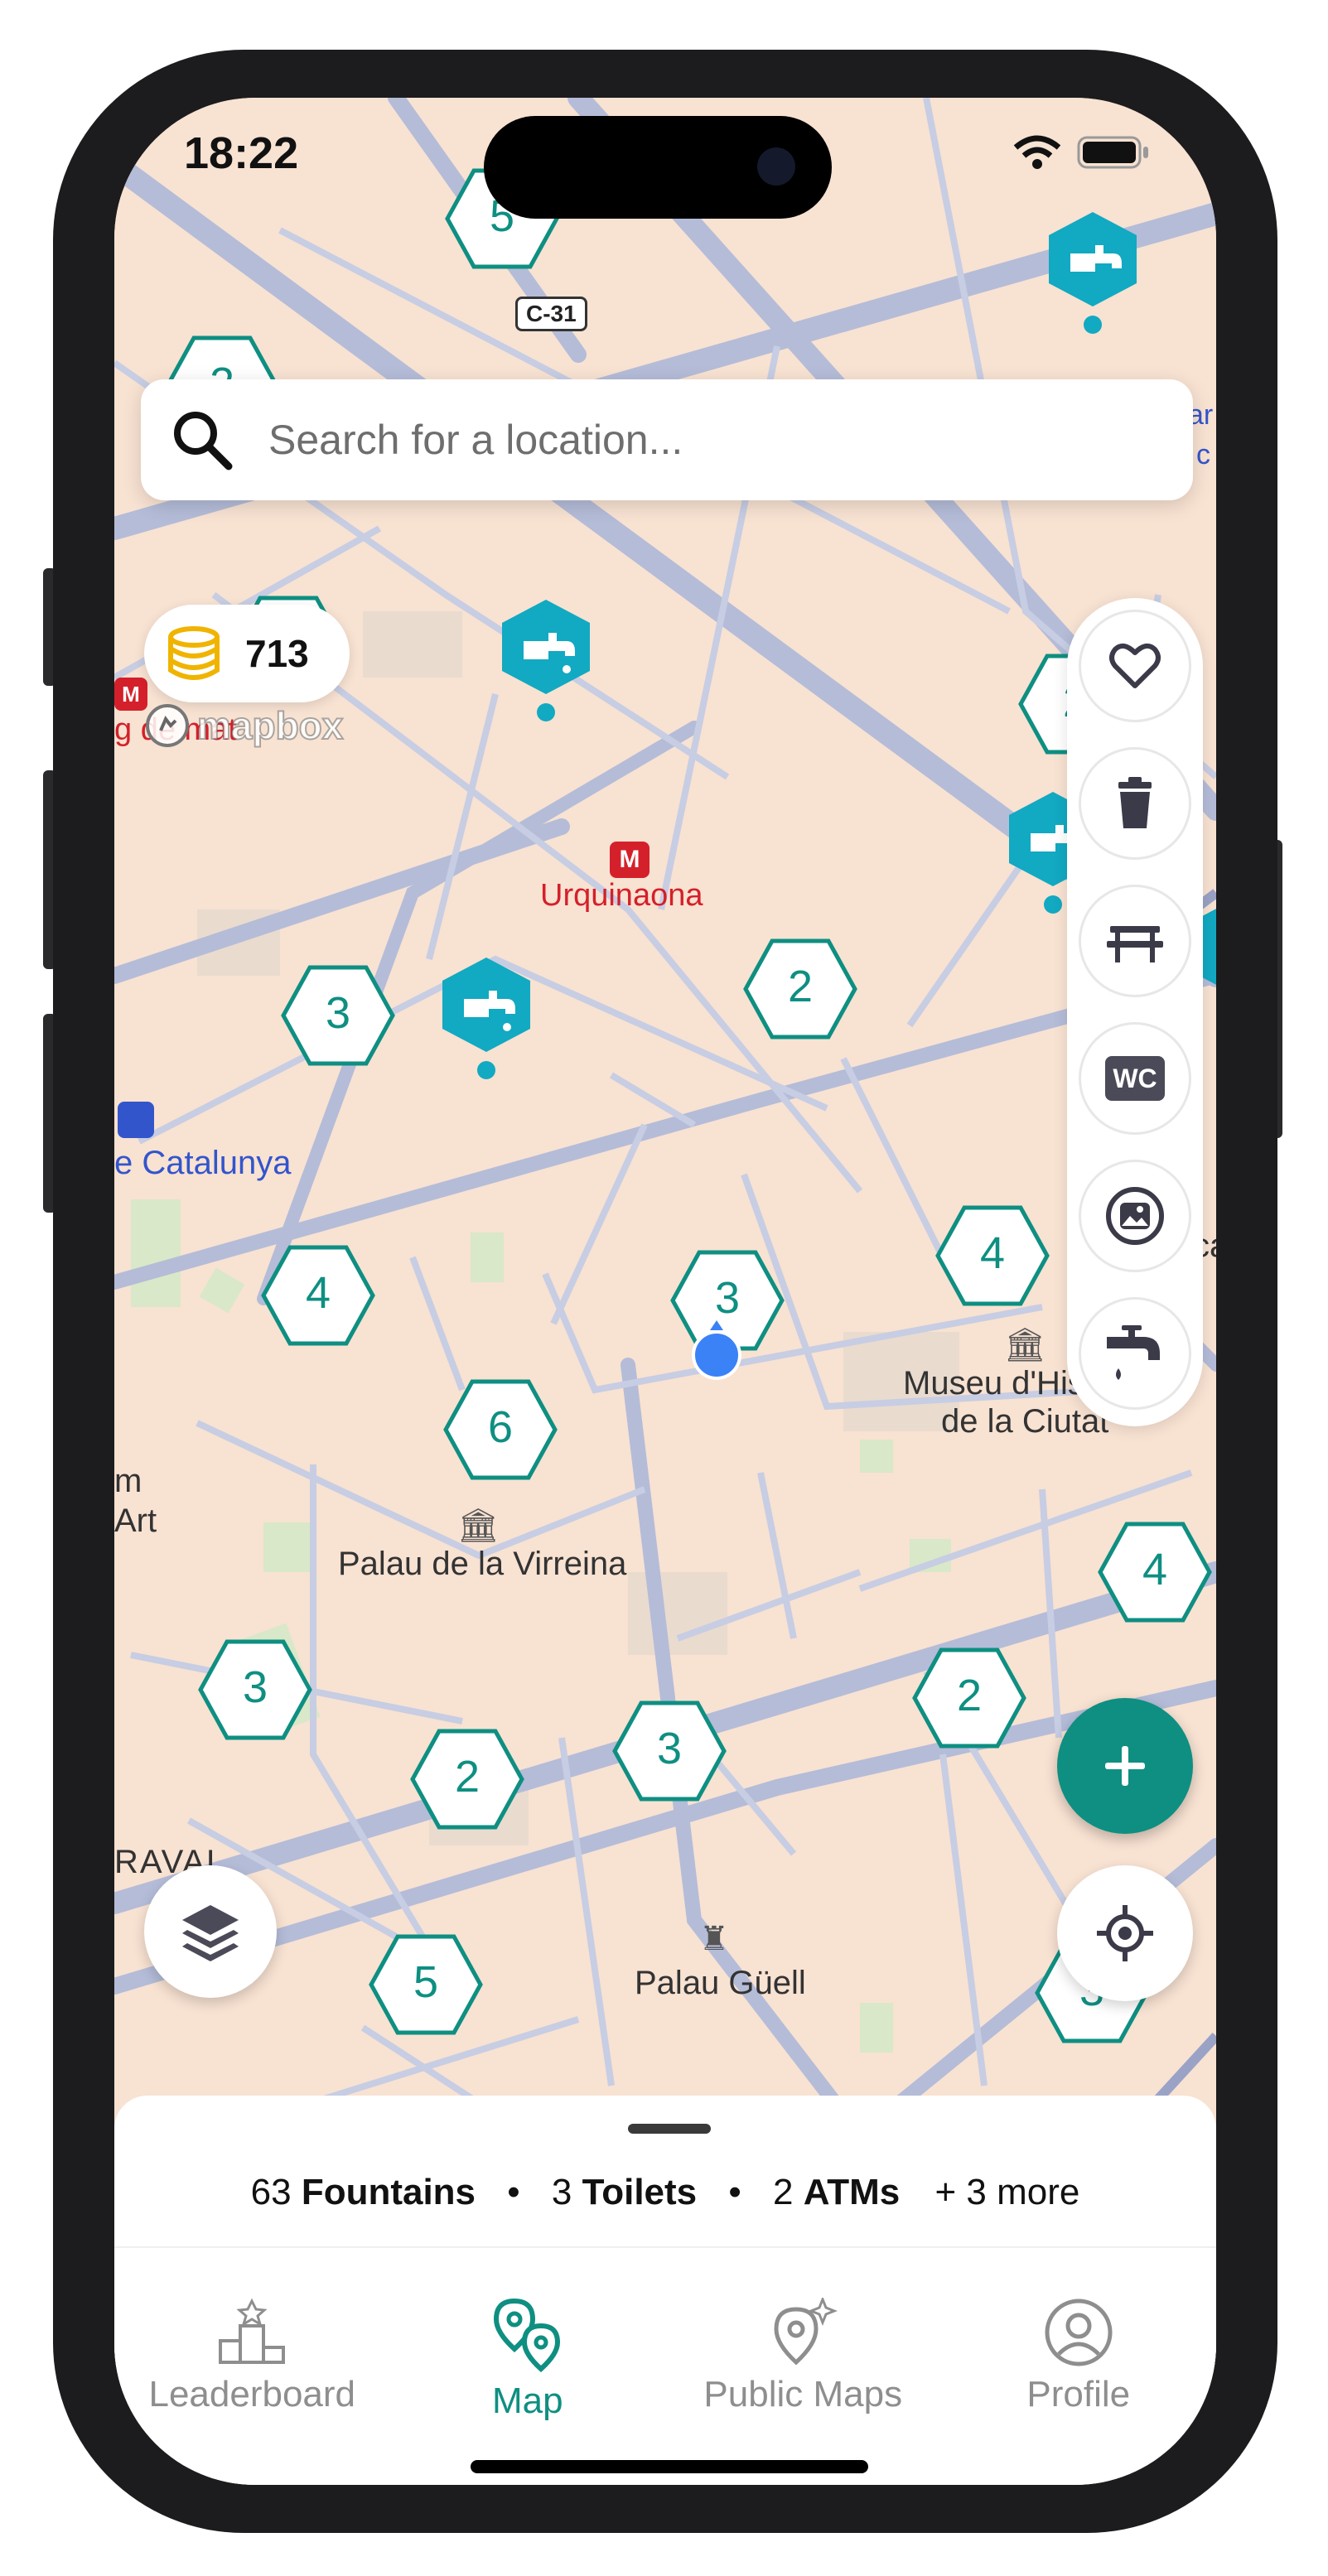  I want to click on map-label-c: c, so click(1203, 454).